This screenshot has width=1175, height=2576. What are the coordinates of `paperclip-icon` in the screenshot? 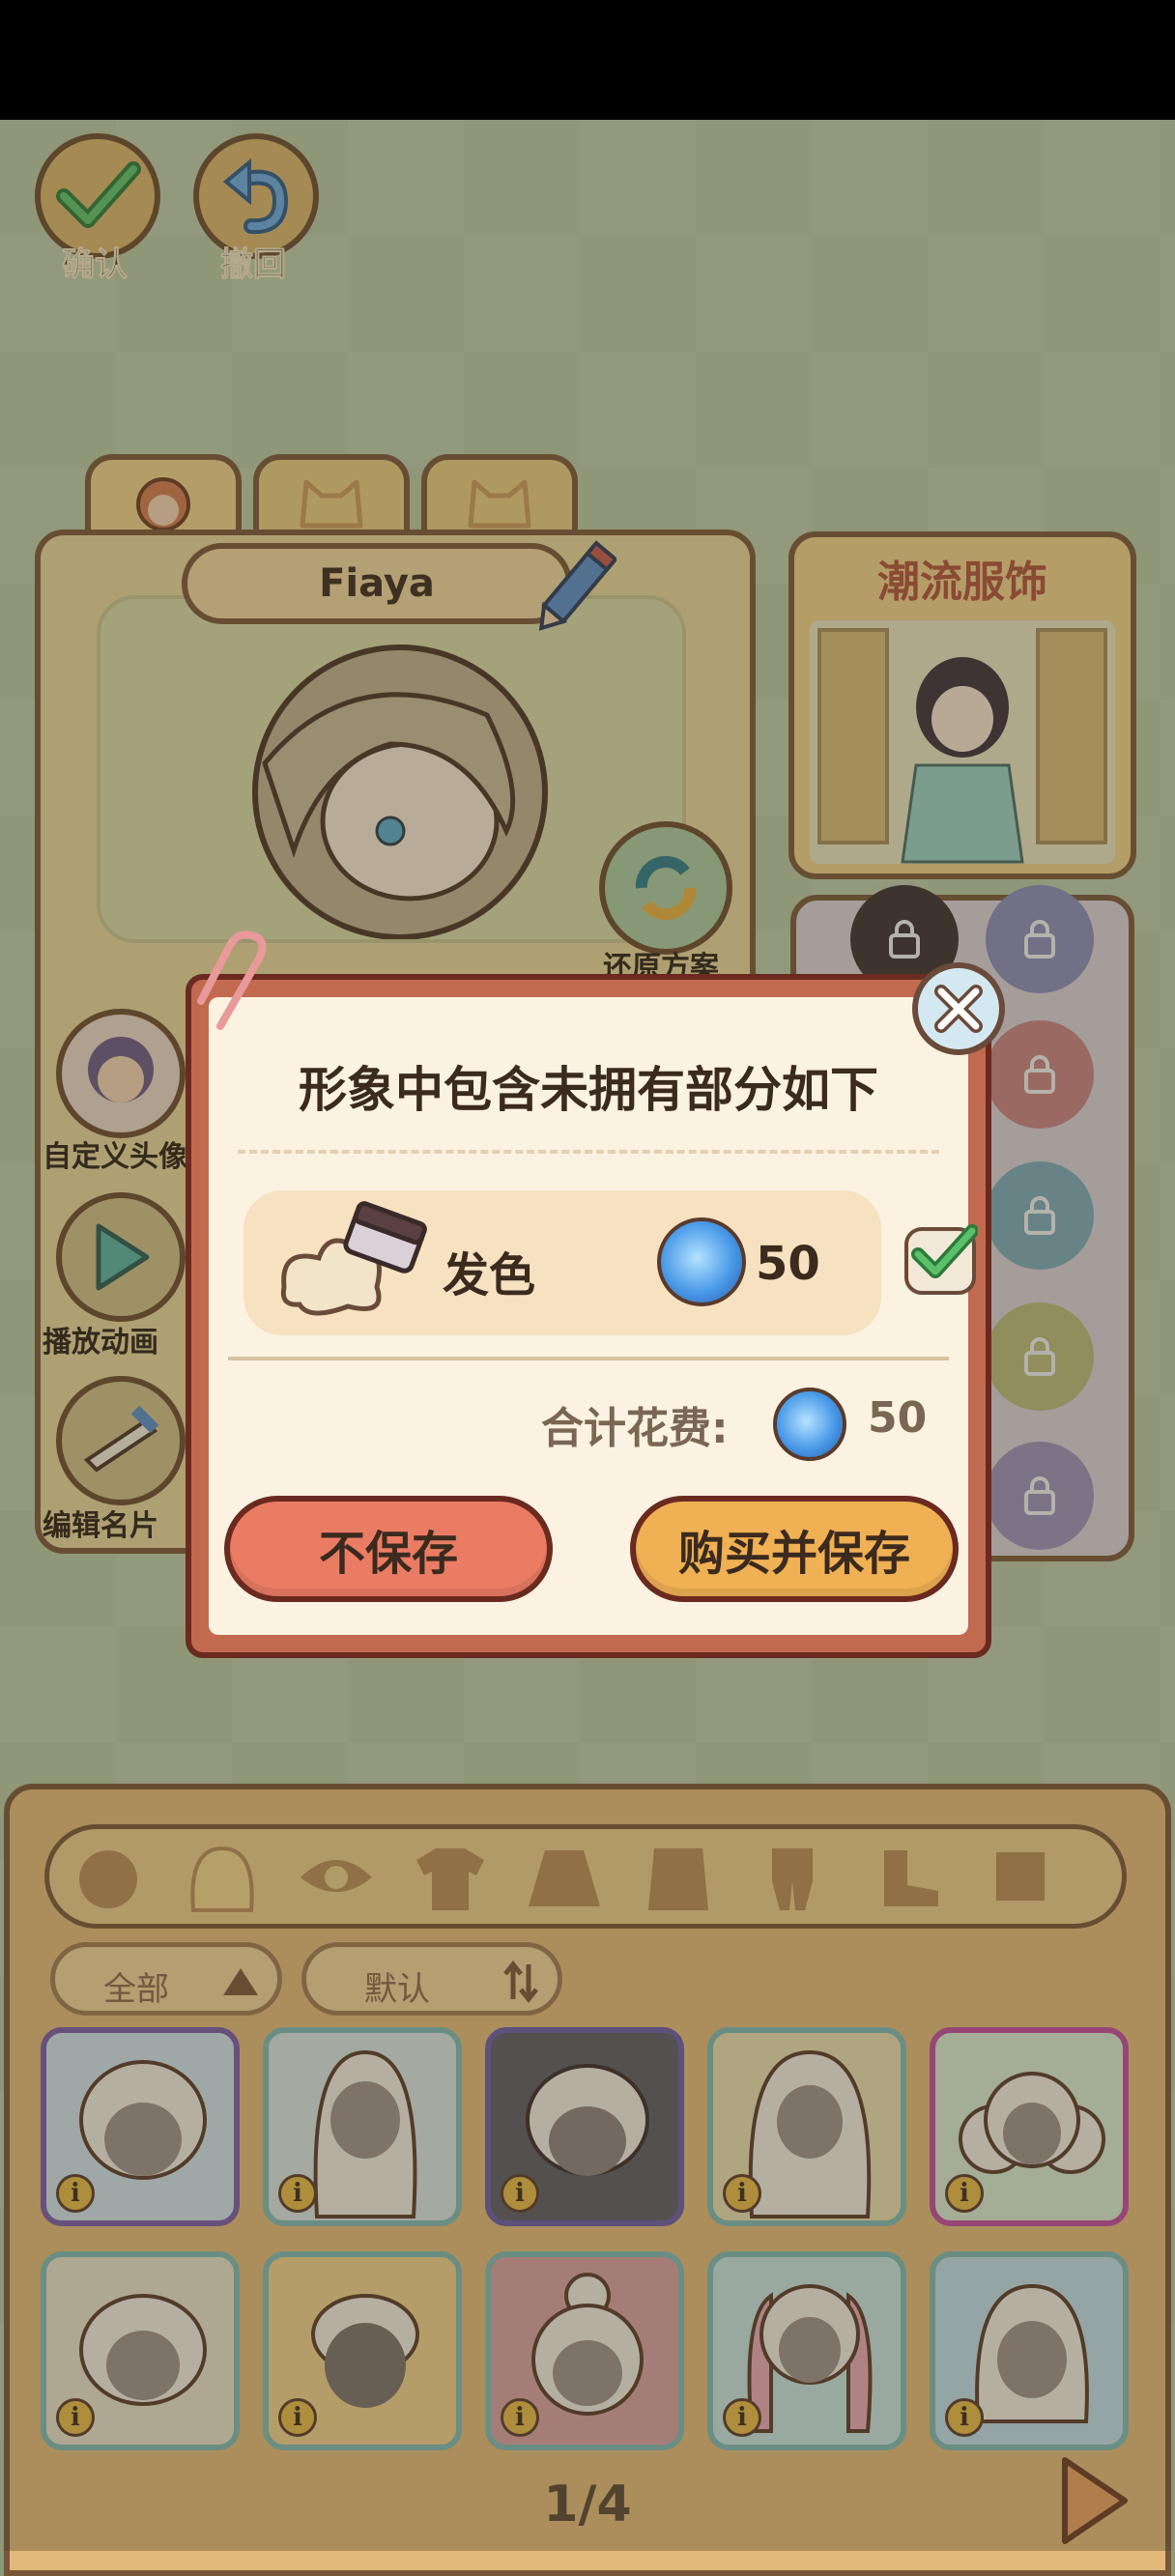 It's located at (232, 980).